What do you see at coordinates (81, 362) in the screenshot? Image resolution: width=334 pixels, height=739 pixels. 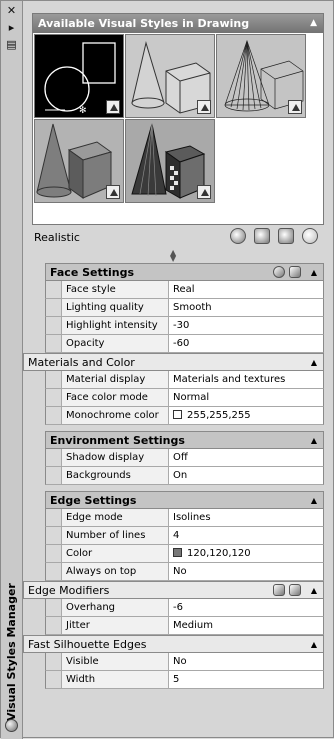 I see `section-title: Materials and Color` at bounding box center [81, 362].